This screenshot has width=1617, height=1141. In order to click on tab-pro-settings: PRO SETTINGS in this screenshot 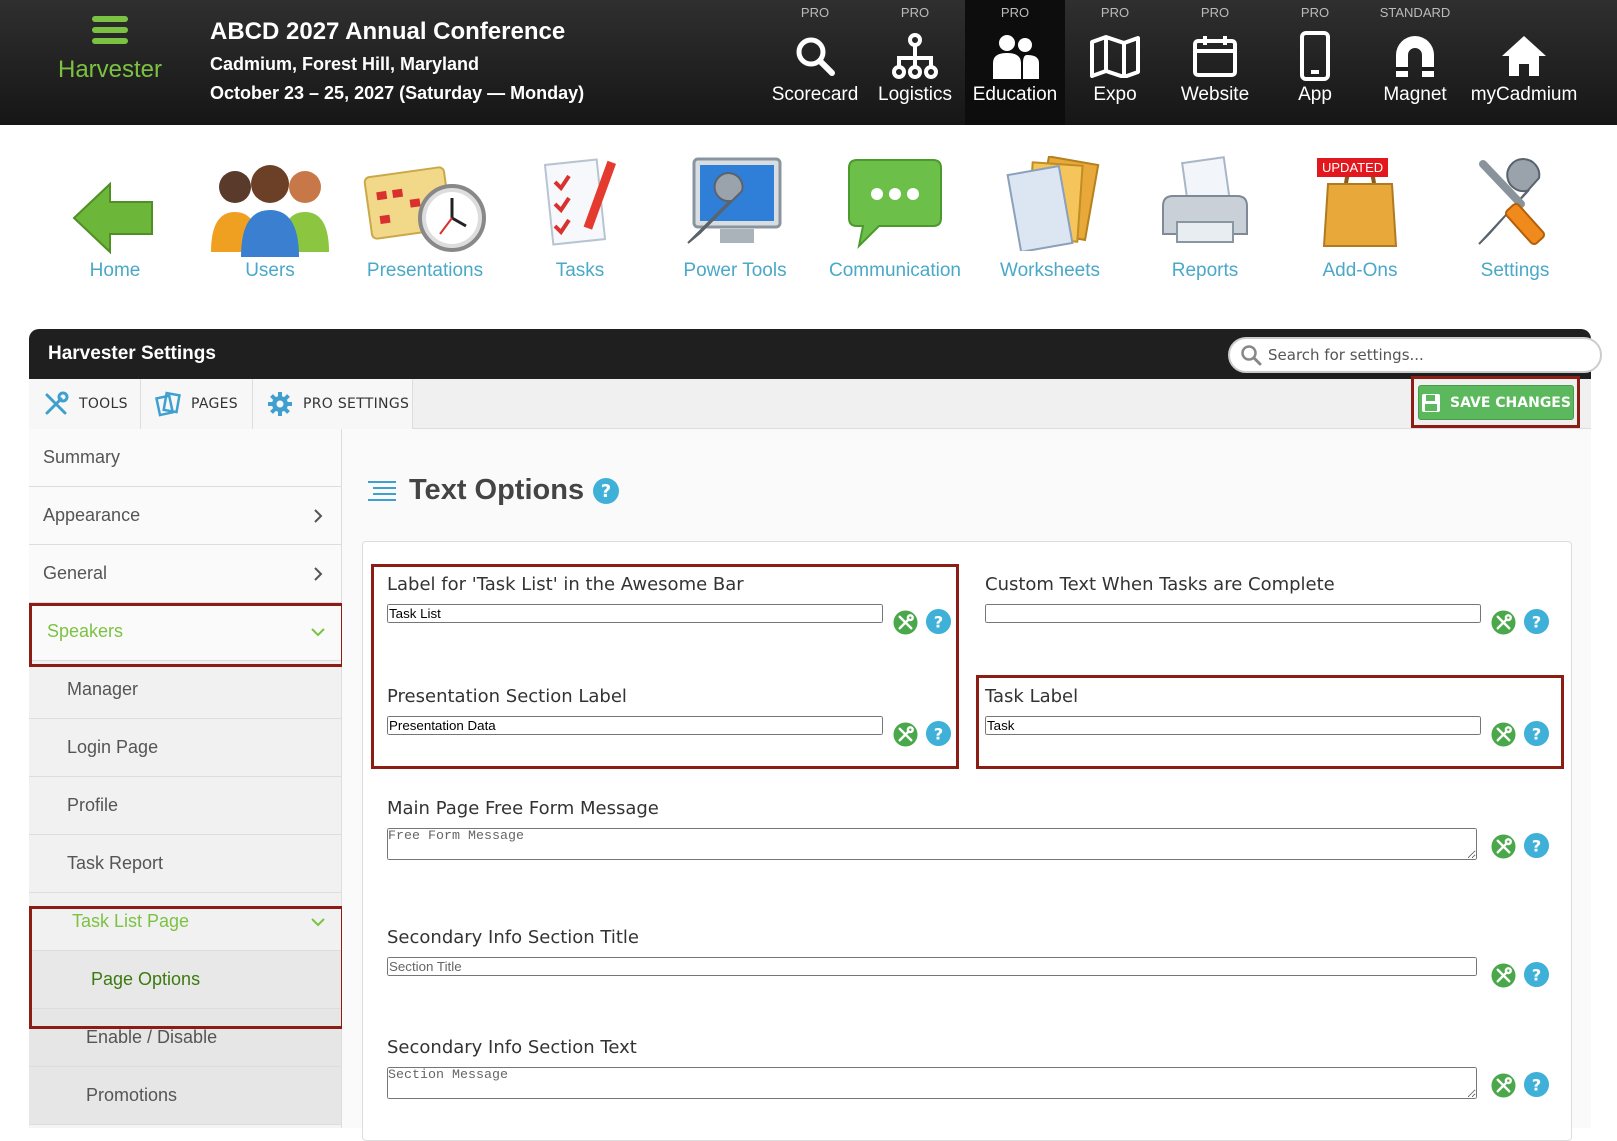, I will do `click(333, 404)`.